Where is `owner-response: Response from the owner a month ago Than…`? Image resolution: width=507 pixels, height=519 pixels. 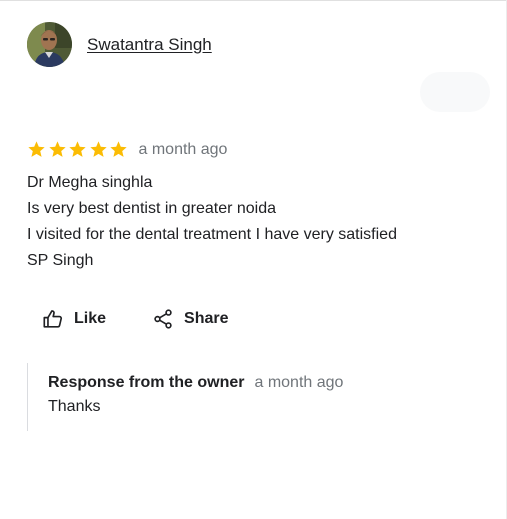
owner-response: Response from the owner a month ago Than… is located at coordinates (247, 397).